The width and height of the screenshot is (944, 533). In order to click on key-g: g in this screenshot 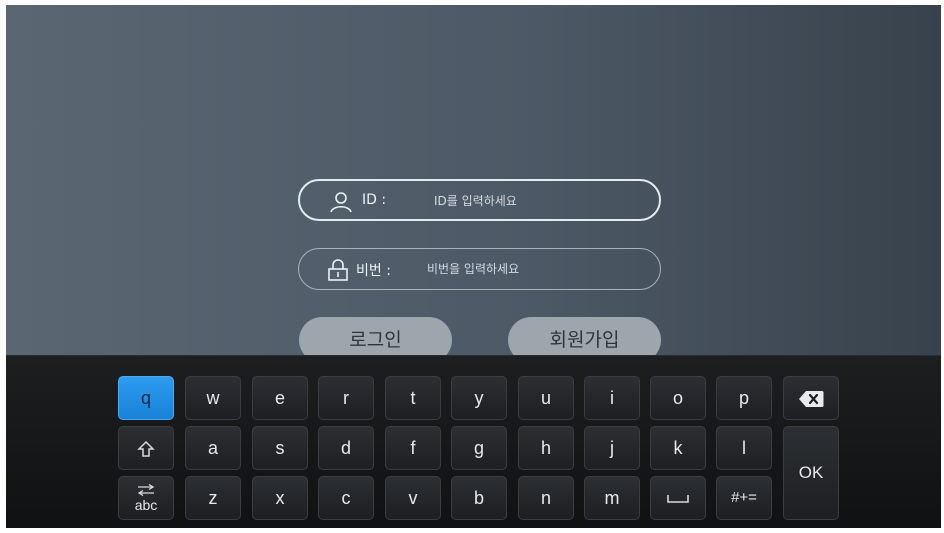, I will do `click(479, 448)`.